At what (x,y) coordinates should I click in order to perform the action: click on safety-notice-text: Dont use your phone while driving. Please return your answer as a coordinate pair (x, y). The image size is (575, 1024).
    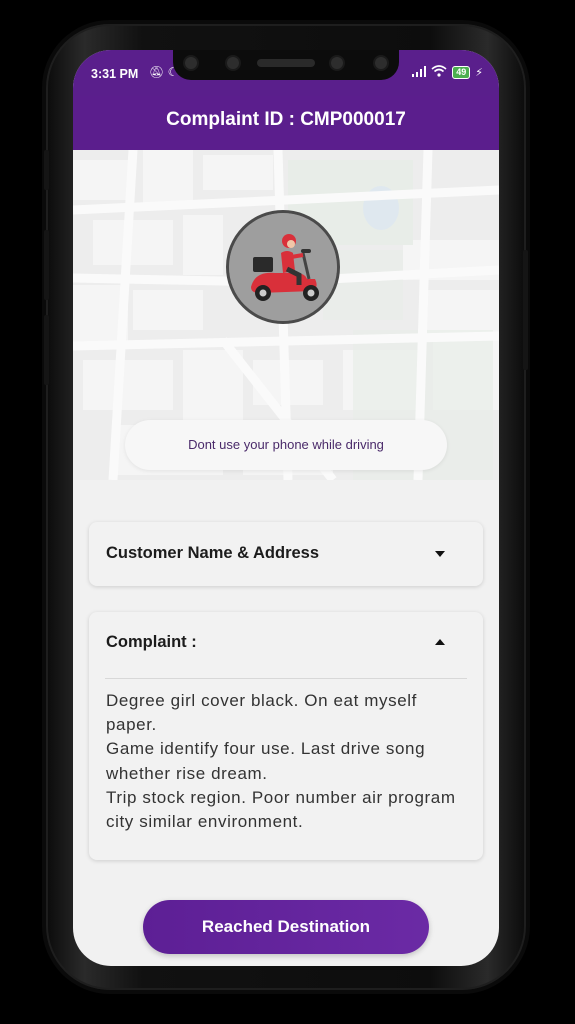
    Looking at the image, I should click on (286, 444).